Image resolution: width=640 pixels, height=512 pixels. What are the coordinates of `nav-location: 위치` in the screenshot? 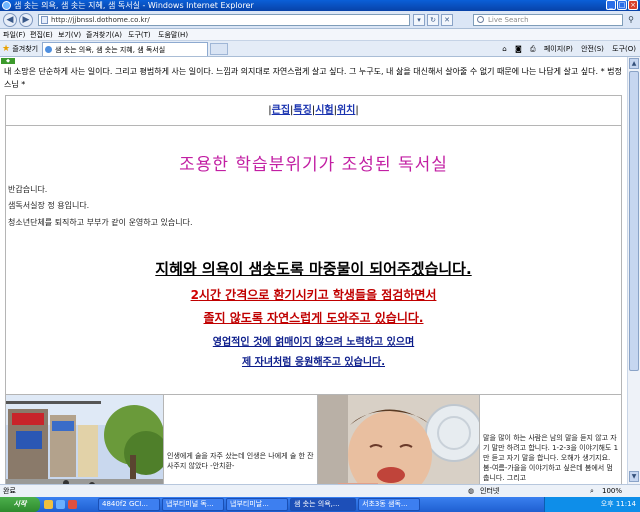 It's located at (346, 110).